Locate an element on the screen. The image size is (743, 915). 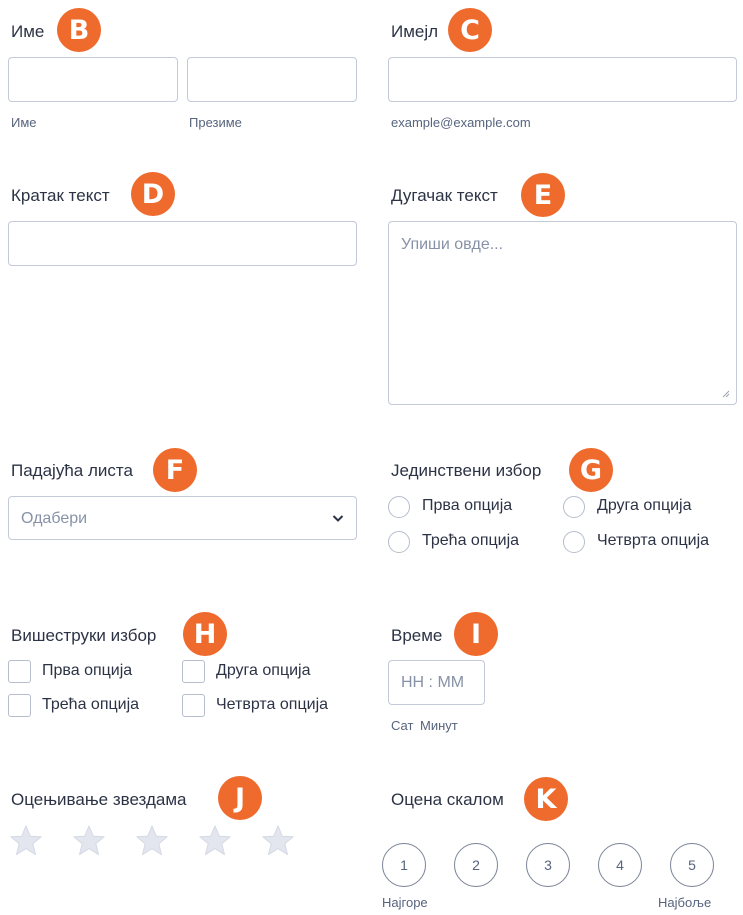
dropdown-label: Падајућа листа is located at coordinates (72, 470).